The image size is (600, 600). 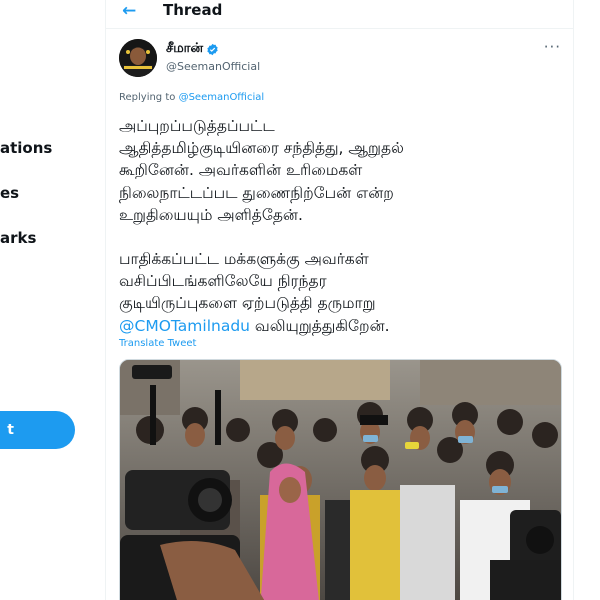 I want to click on avatar, so click(x=138, y=58).